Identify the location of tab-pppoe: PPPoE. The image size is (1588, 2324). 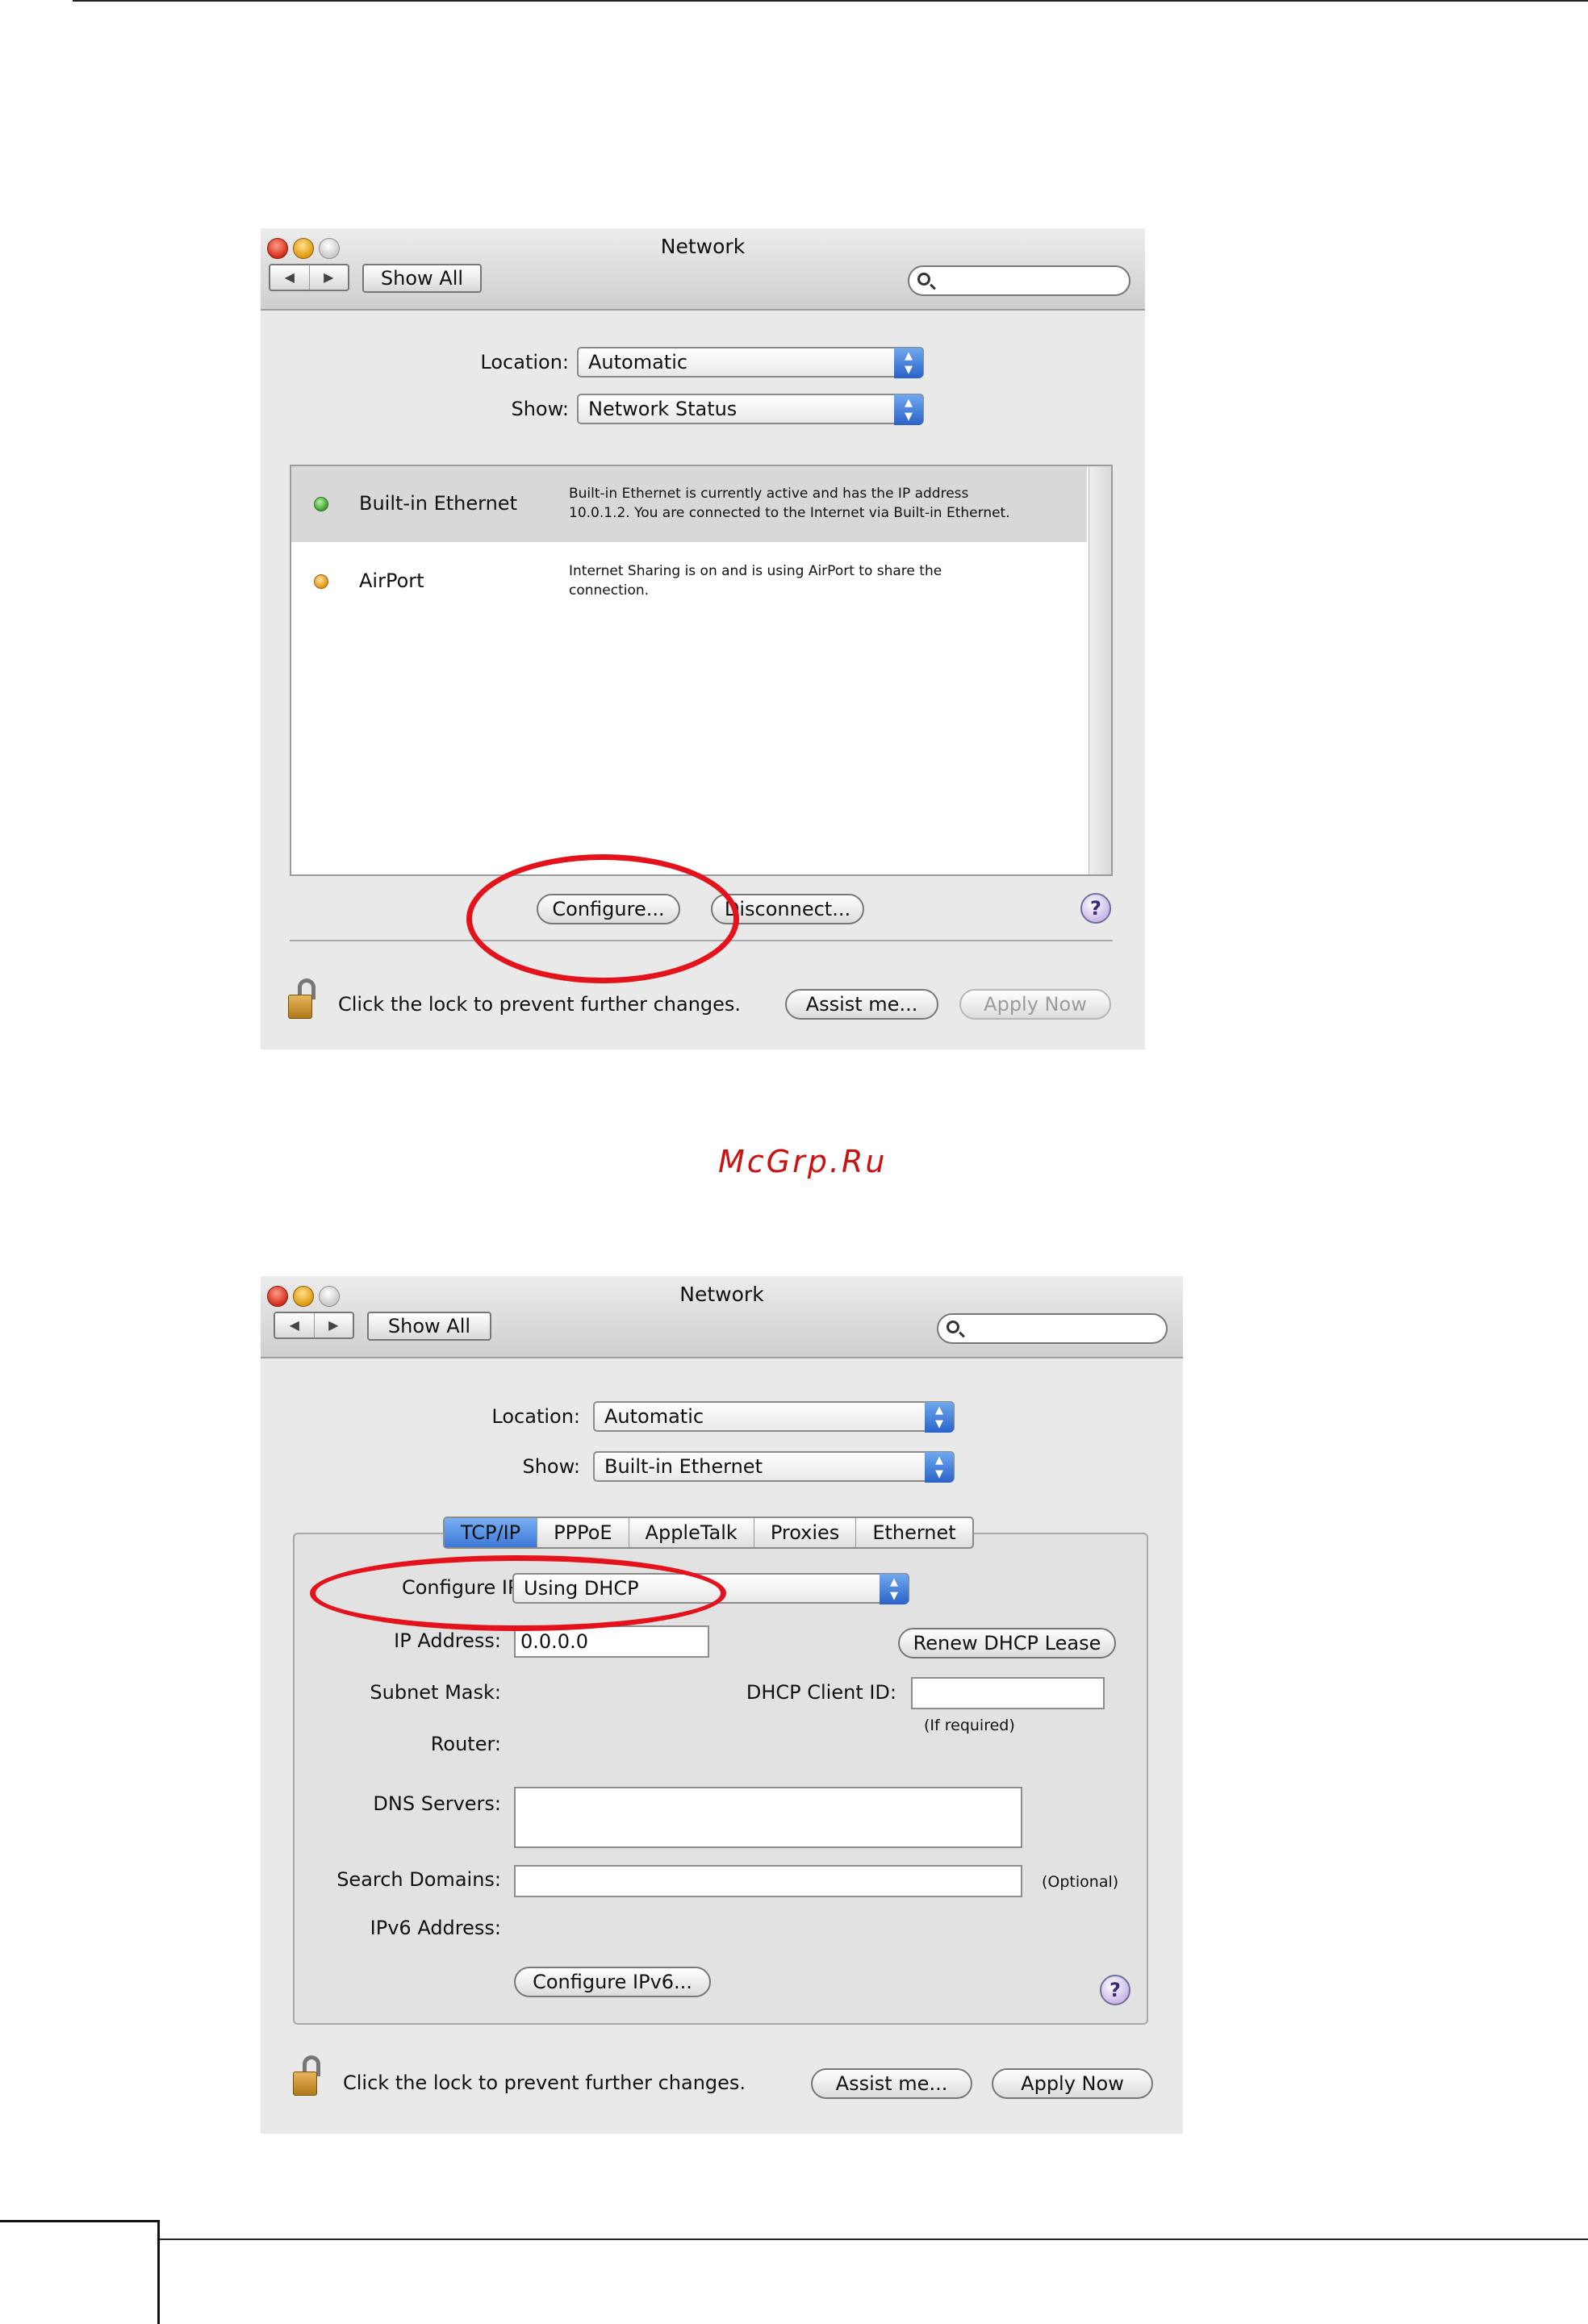
(582, 1532).